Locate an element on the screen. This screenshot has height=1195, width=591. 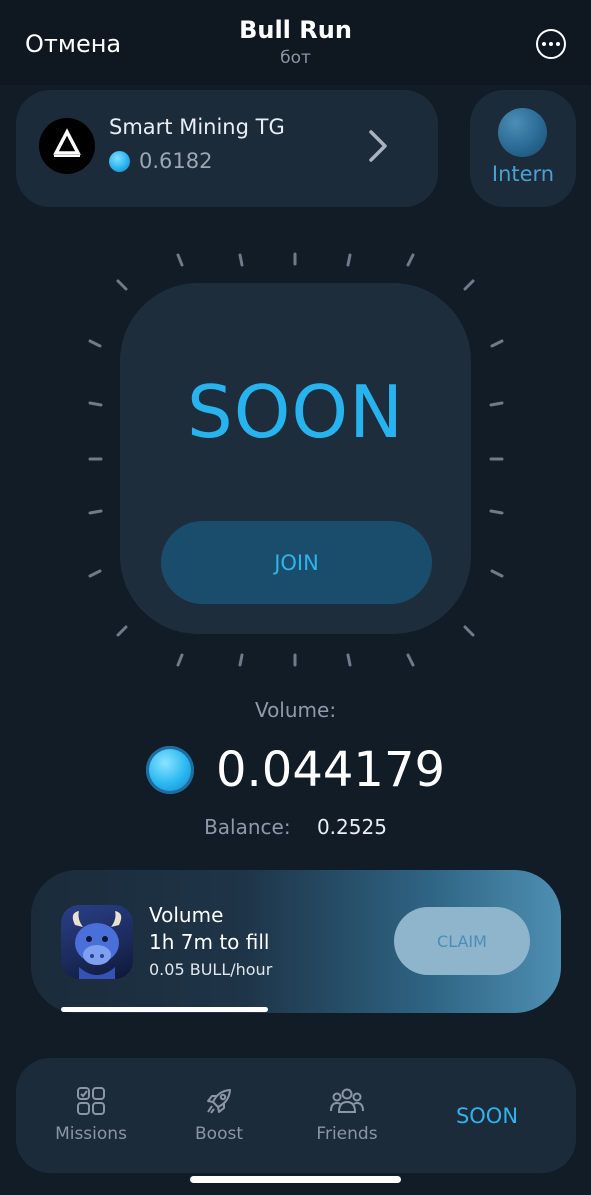
volume-row: 0.044179 is located at coordinates (295, 770).